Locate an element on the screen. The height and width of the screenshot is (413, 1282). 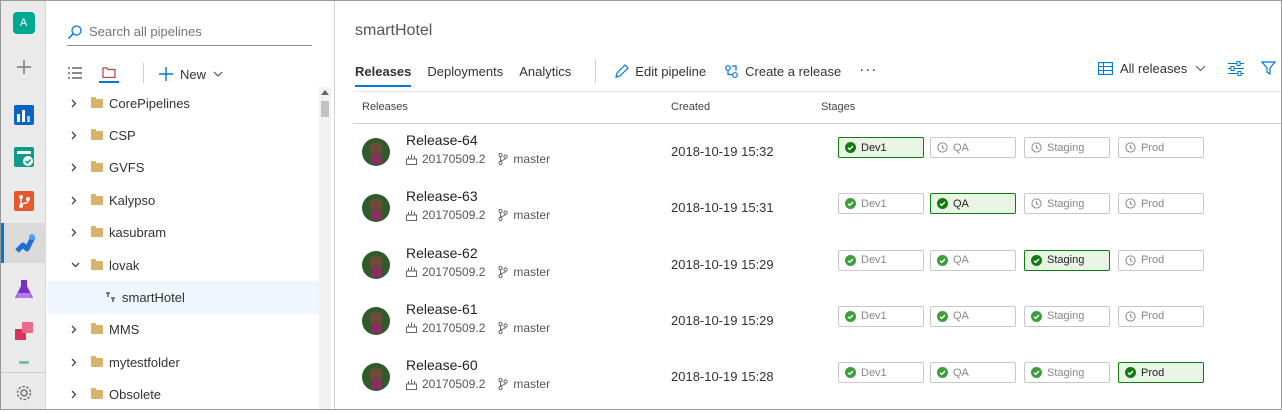
edit-pipeline-label: Edit pipeline is located at coordinates (671, 71).